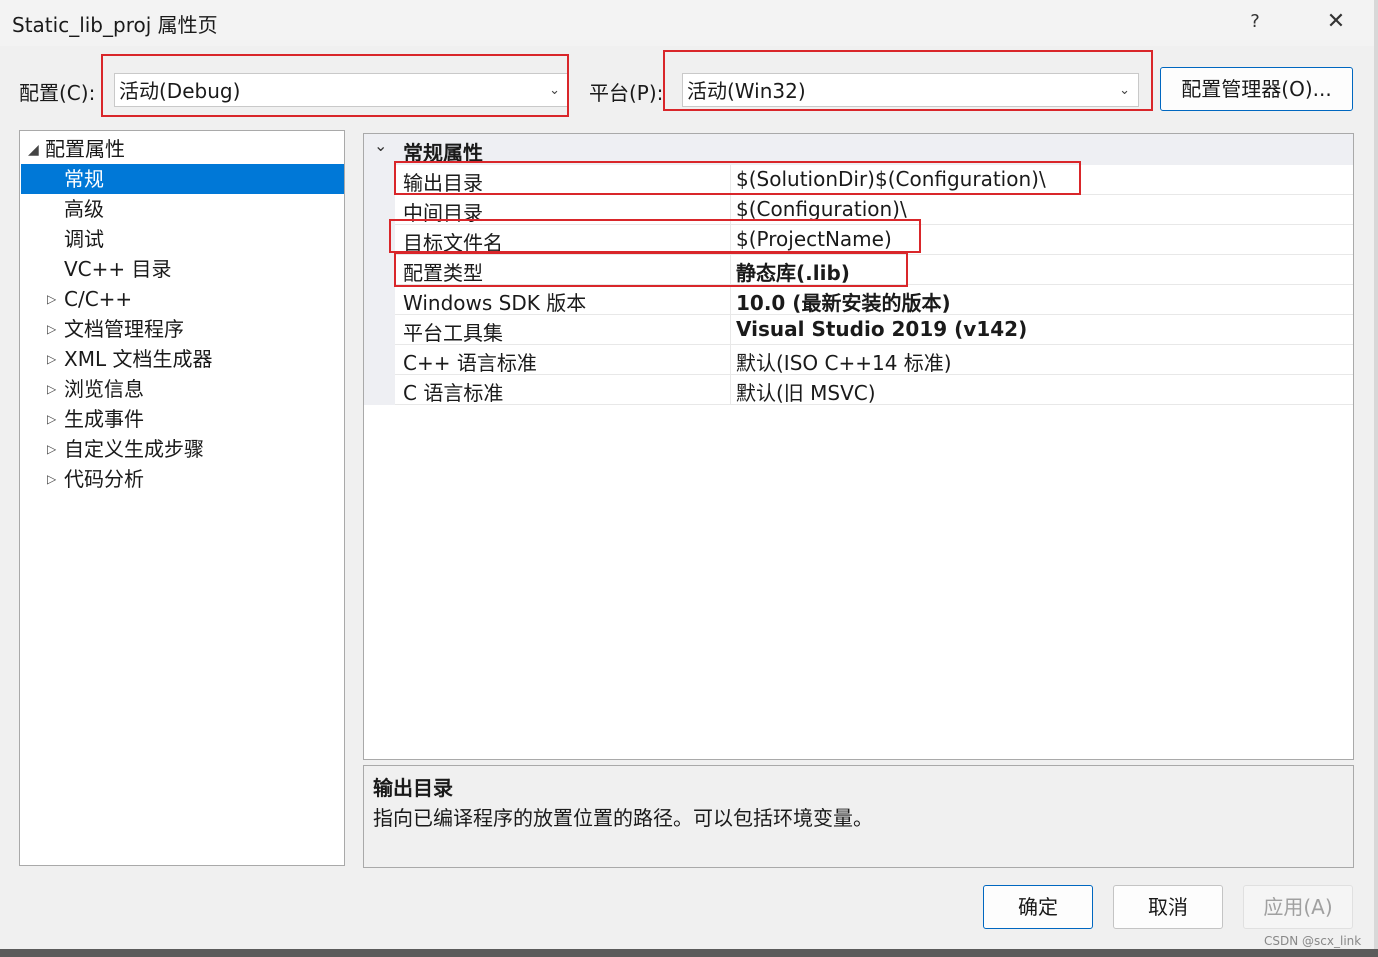  I want to click on tree-item-label: 高级, so click(84, 209).